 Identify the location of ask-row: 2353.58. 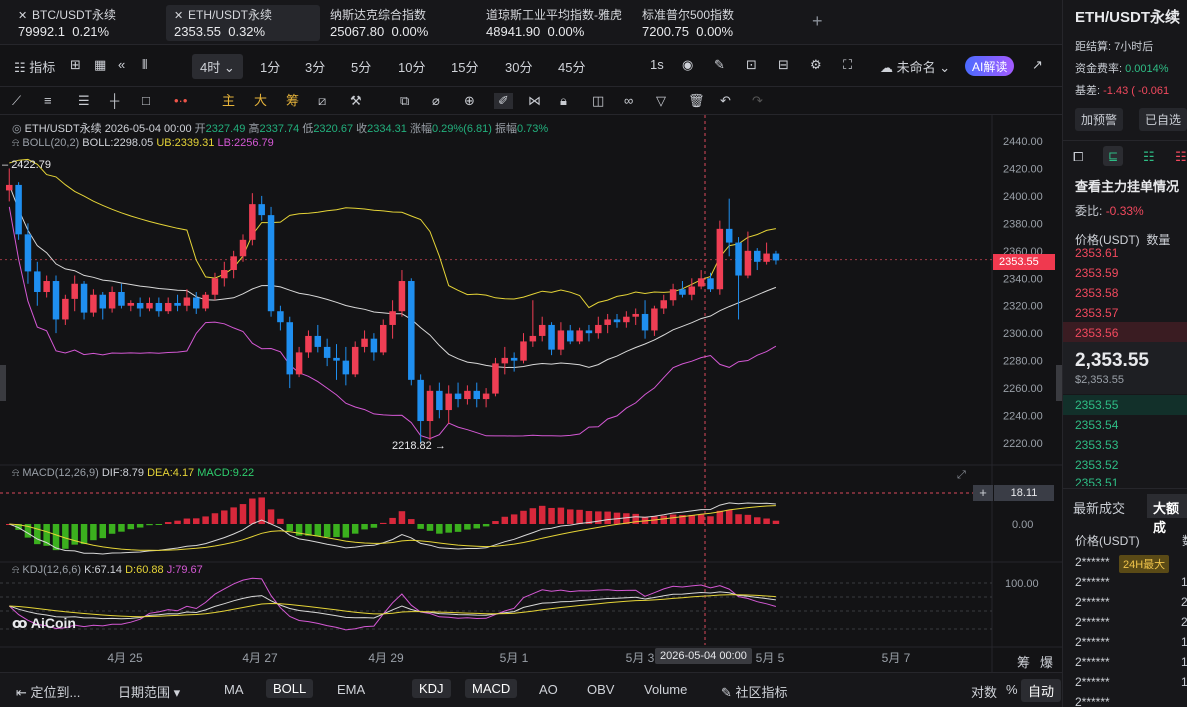
(1096, 293).